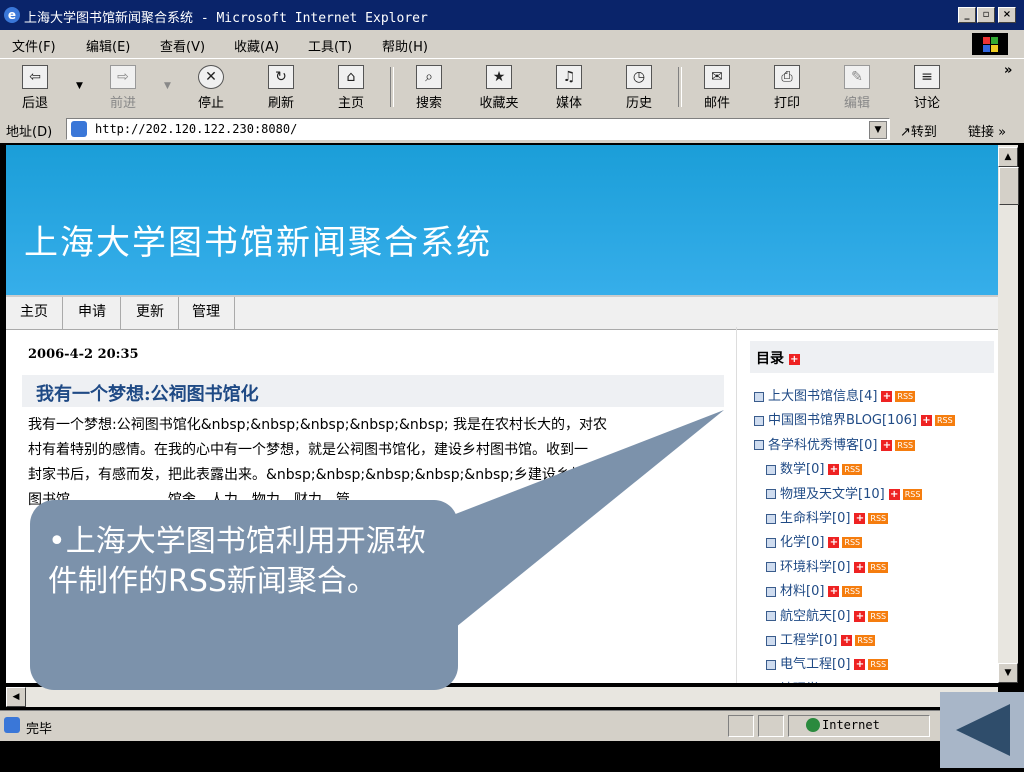 This screenshot has width=1024, height=772. I want to click on callout-box: •上海大学图书馆利用开源软件制作的RSS新闻聚合。, so click(244, 595).